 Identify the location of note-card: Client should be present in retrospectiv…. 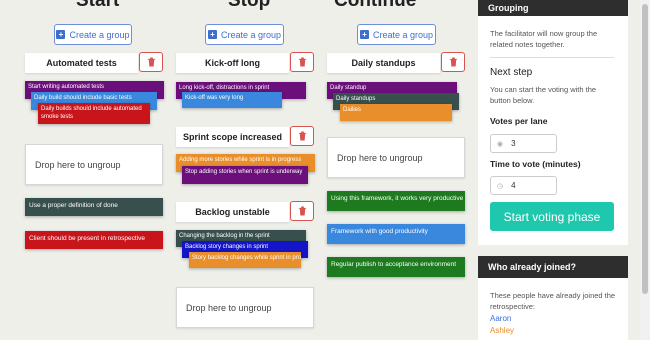
(94, 240).